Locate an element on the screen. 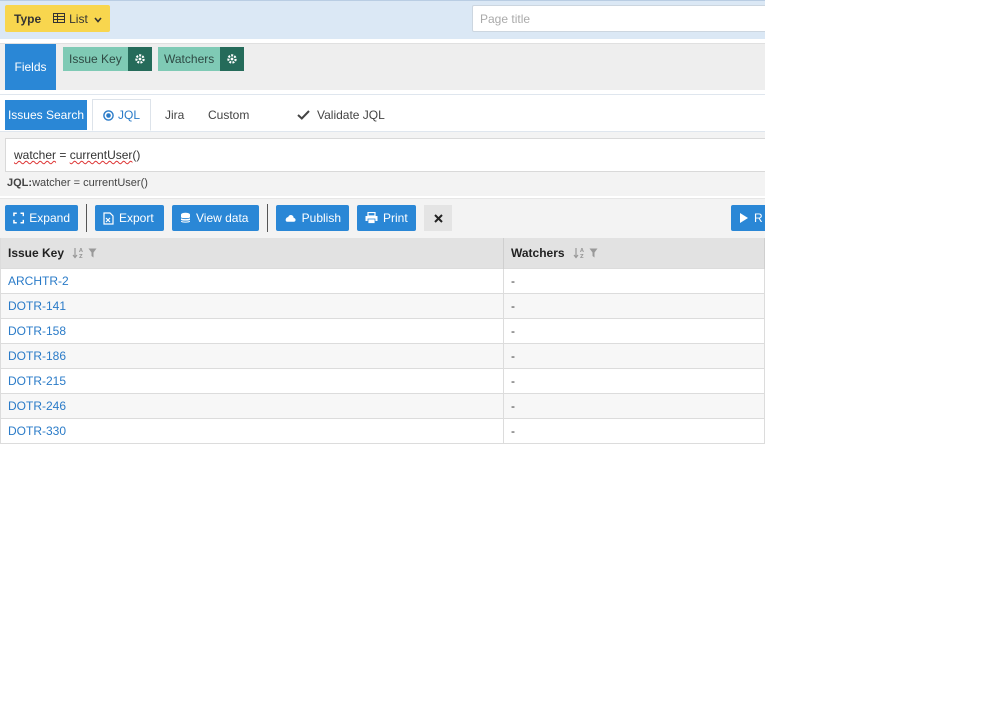 The width and height of the screenshot is (996, 719). database-icon is located at coordinates (185, 217).